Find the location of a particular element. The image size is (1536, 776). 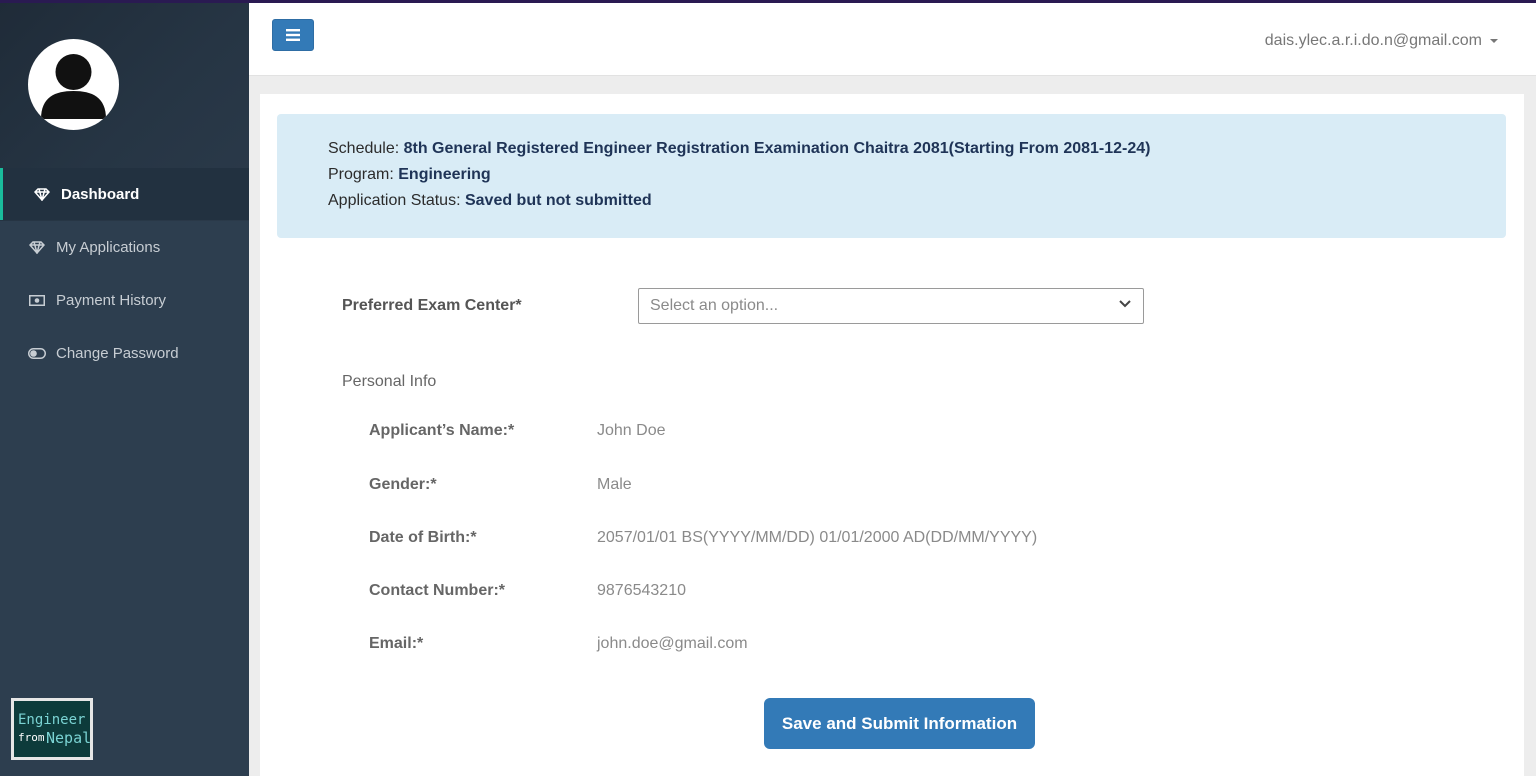

sidebar-item-my-applications: My Applications is located at coordinates (124, 247).